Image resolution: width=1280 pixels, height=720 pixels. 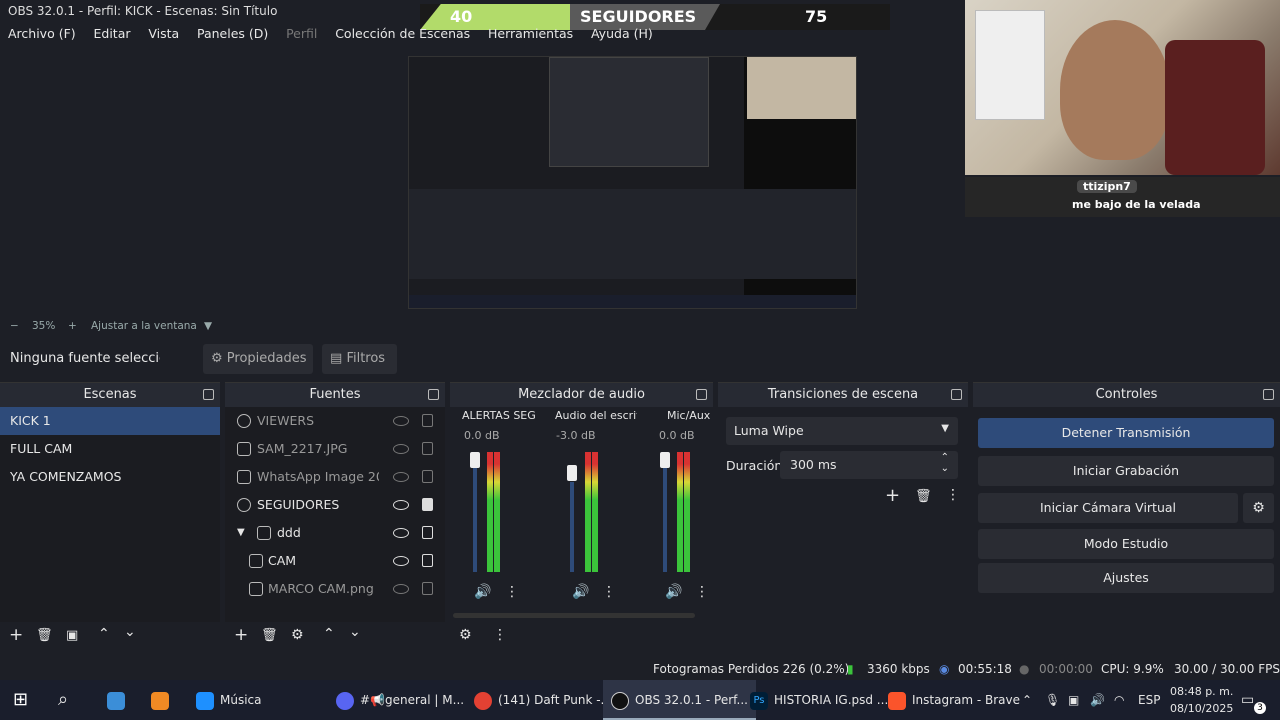 What do you see at coordinates (1149, 700) in the screenshot?
I see `language-indicator: ESP` at bounding box center [1149, 700].